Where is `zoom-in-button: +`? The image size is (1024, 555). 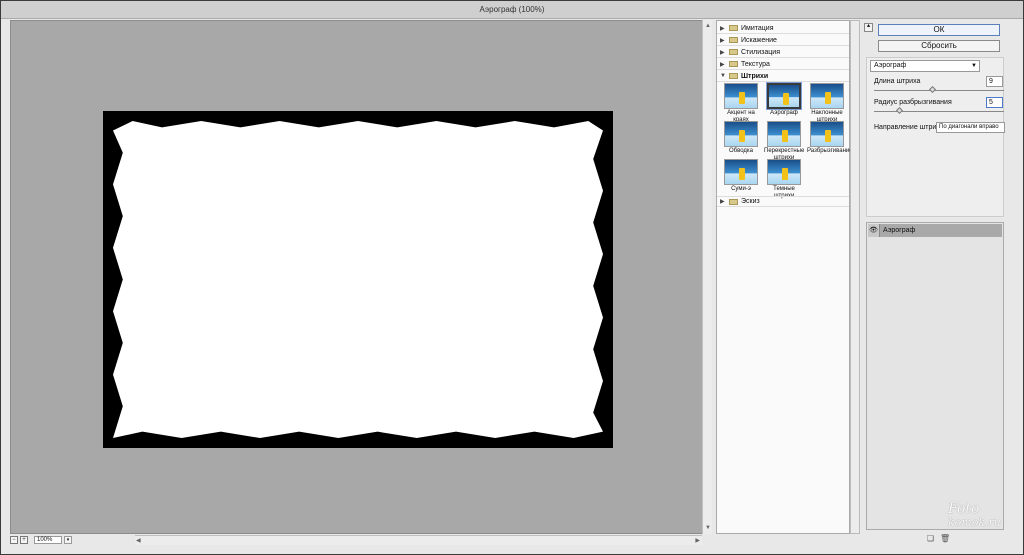 zoom-in-button: + is located at coordinates (24, 540).